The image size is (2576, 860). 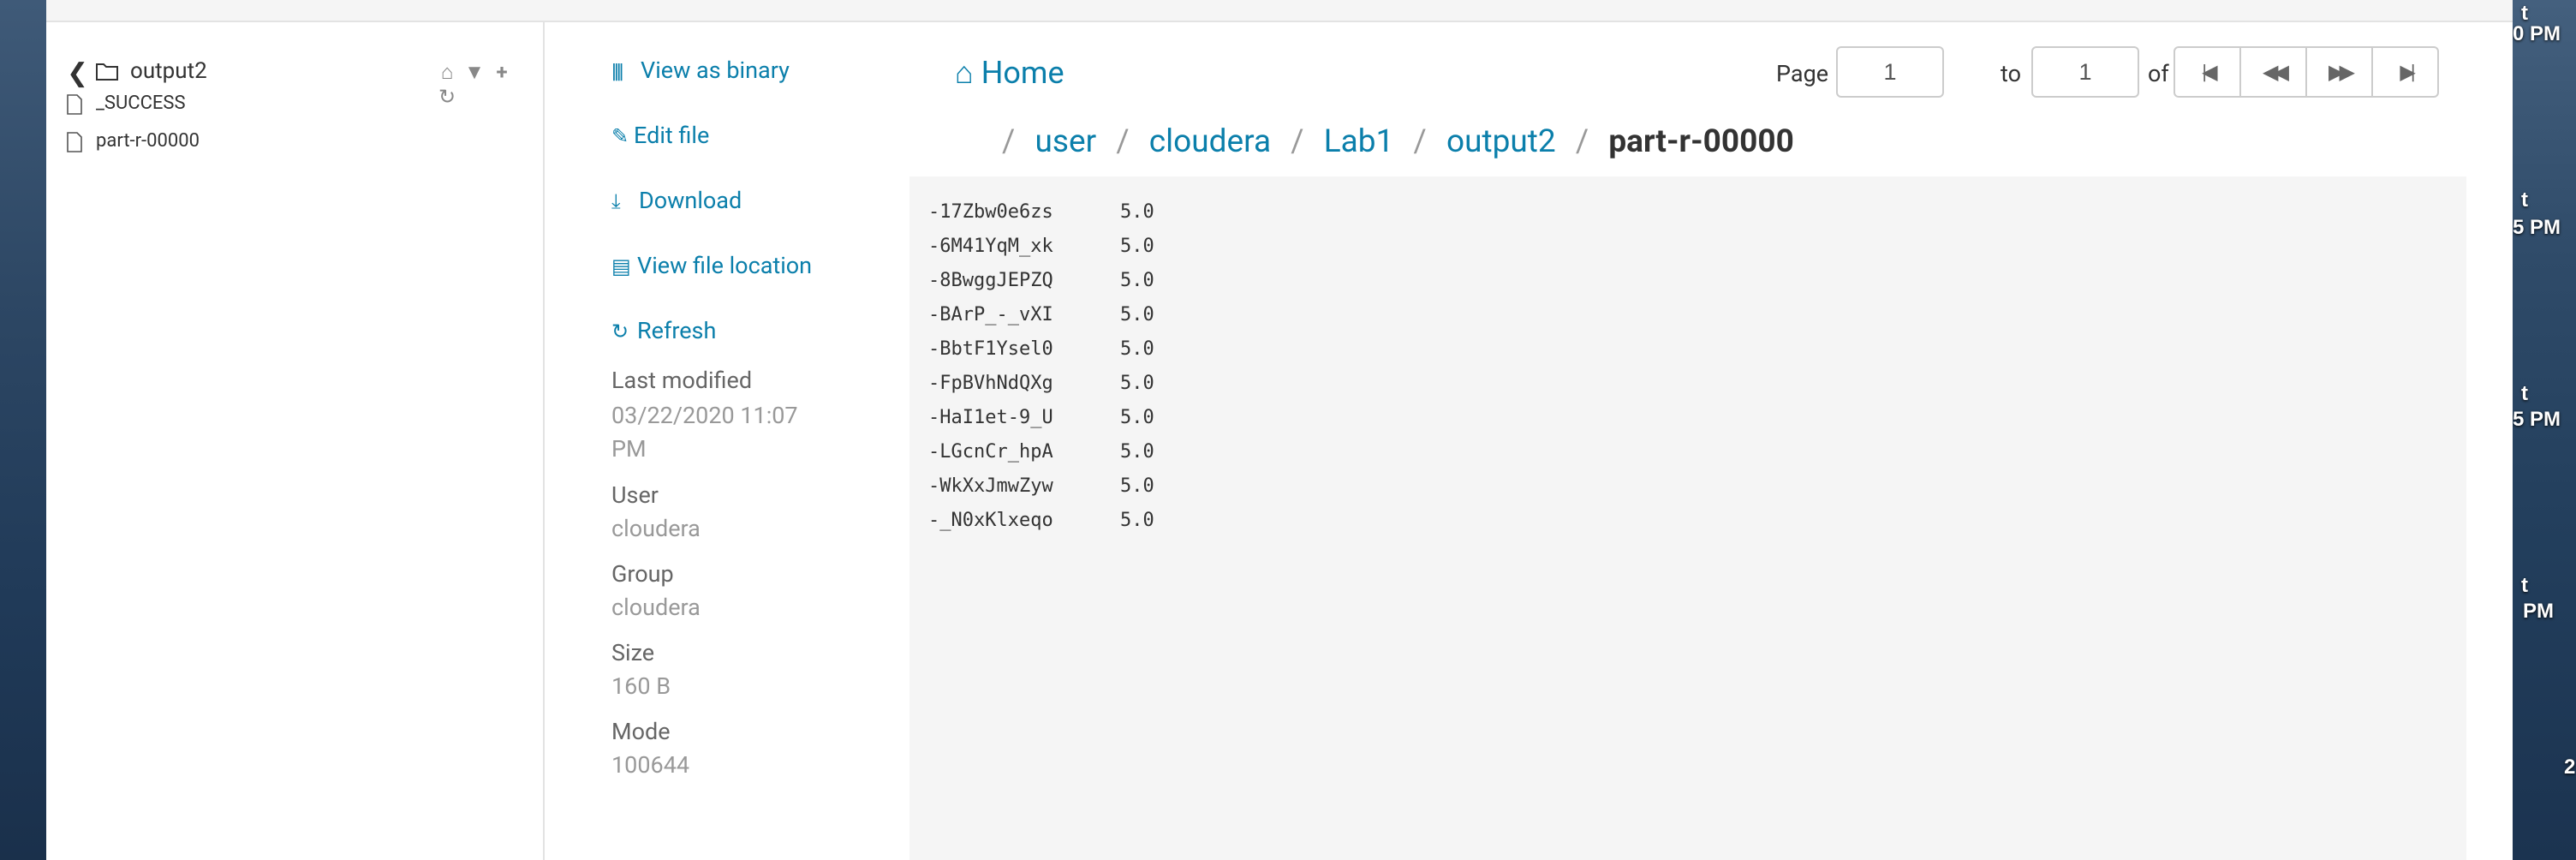 I want to click on page-from-input, so click(x=1890, y=72).